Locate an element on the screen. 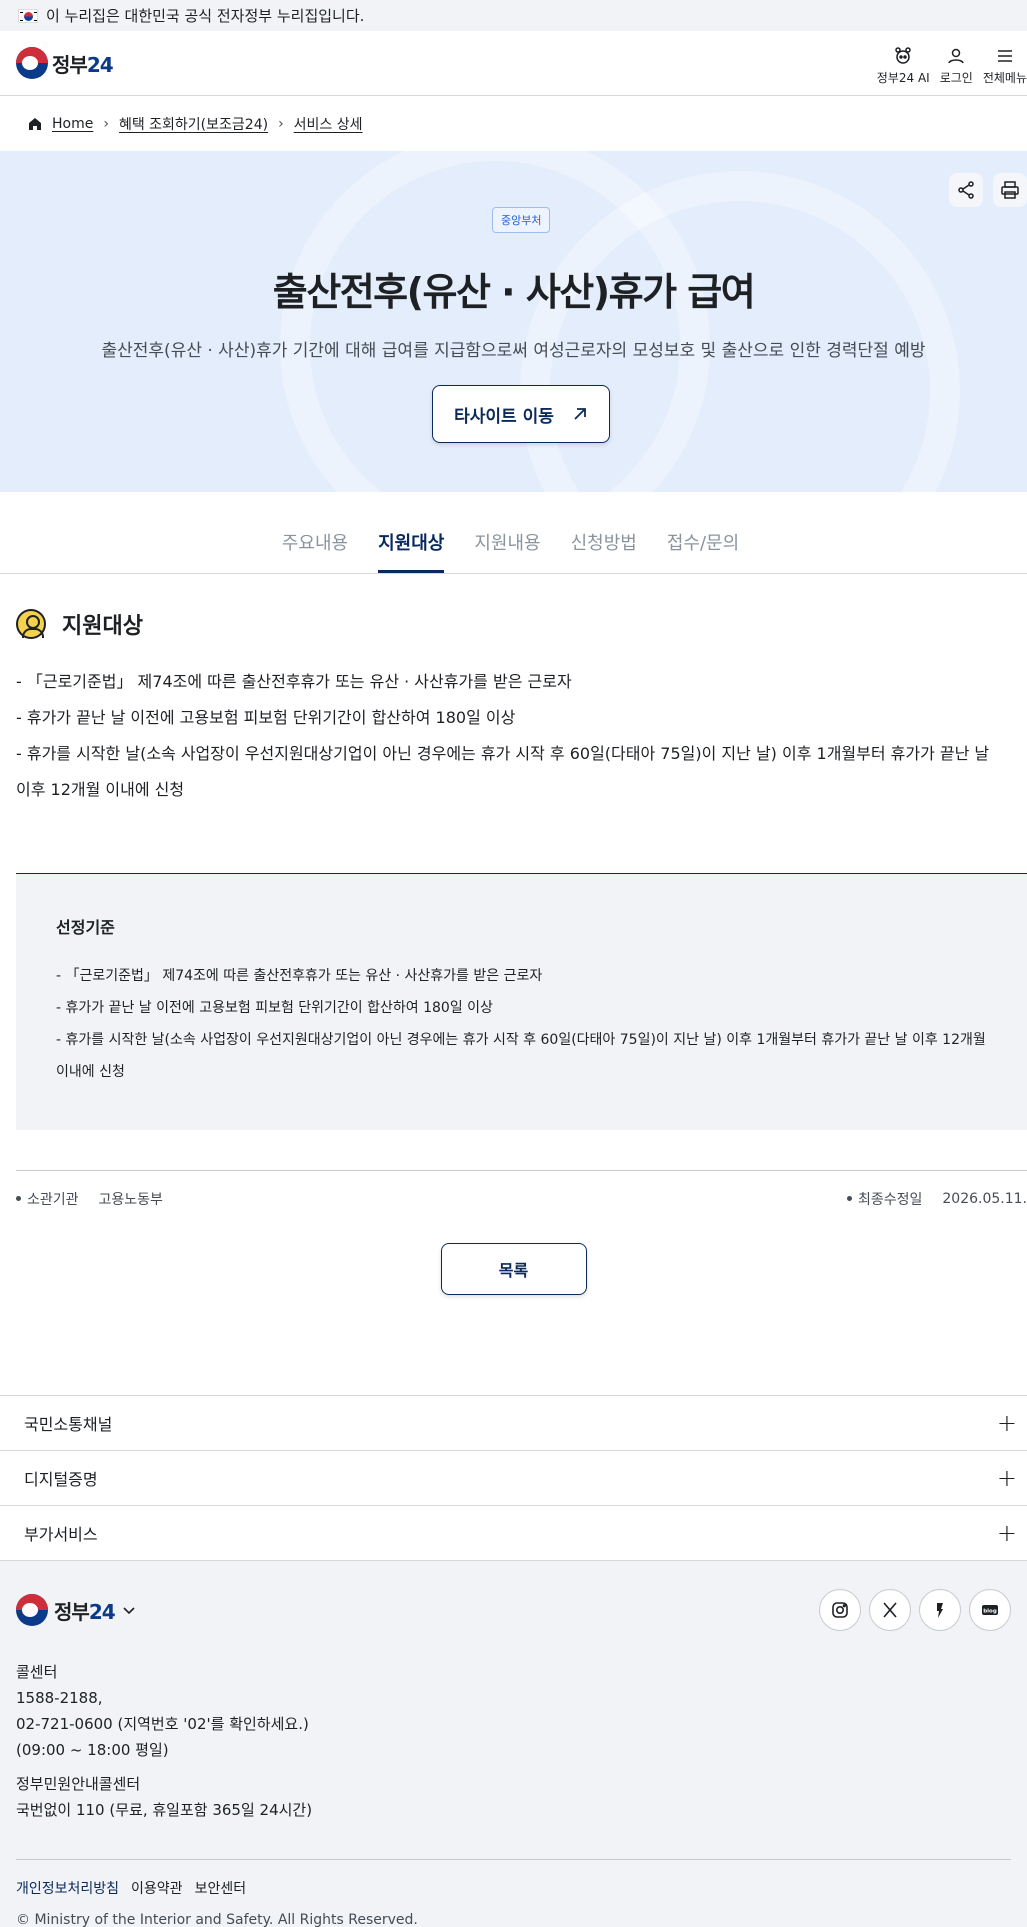 This screenshot has height=1927, width=1027. accordion-item-extra-services: 부가서비스 + is located at coordinates (513, 1533).